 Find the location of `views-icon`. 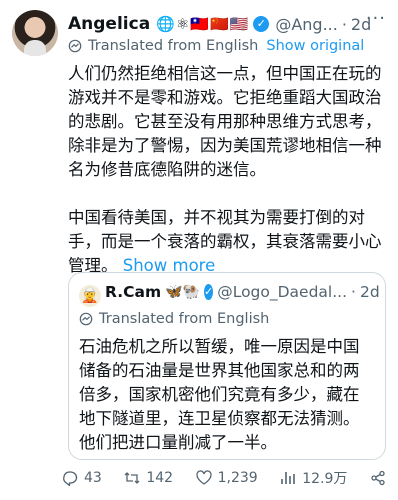

views-icon is located at coordinates (288, 478).